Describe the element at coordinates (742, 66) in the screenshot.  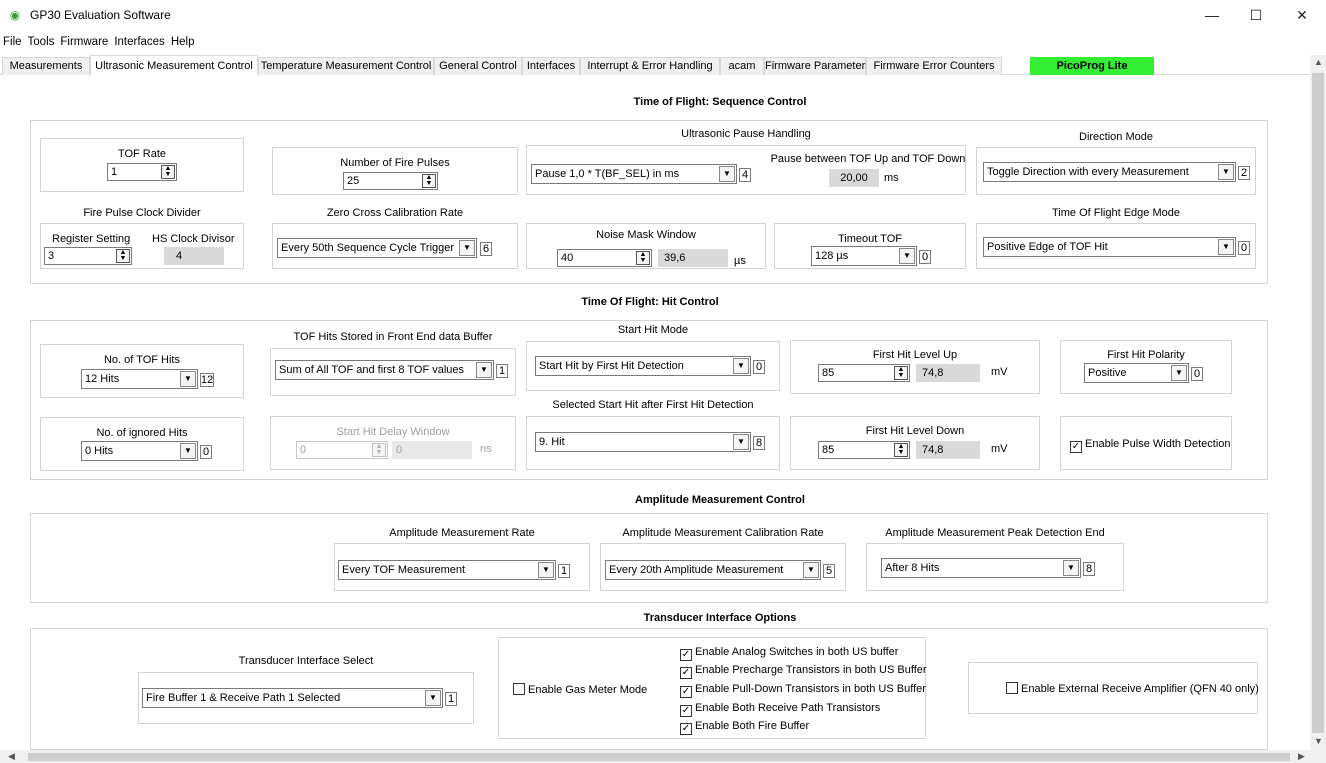
I see `tab-acam: acam` at that location.